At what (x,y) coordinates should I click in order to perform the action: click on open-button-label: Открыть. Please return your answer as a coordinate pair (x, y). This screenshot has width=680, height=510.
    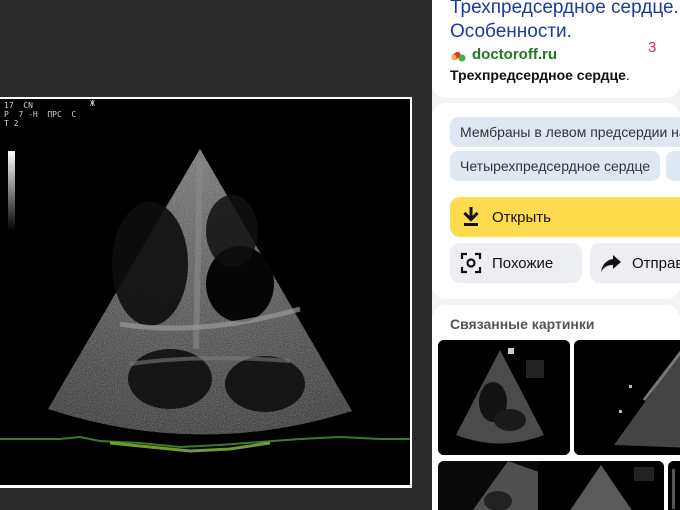
    Looking at the image, I should click on (521, 217).